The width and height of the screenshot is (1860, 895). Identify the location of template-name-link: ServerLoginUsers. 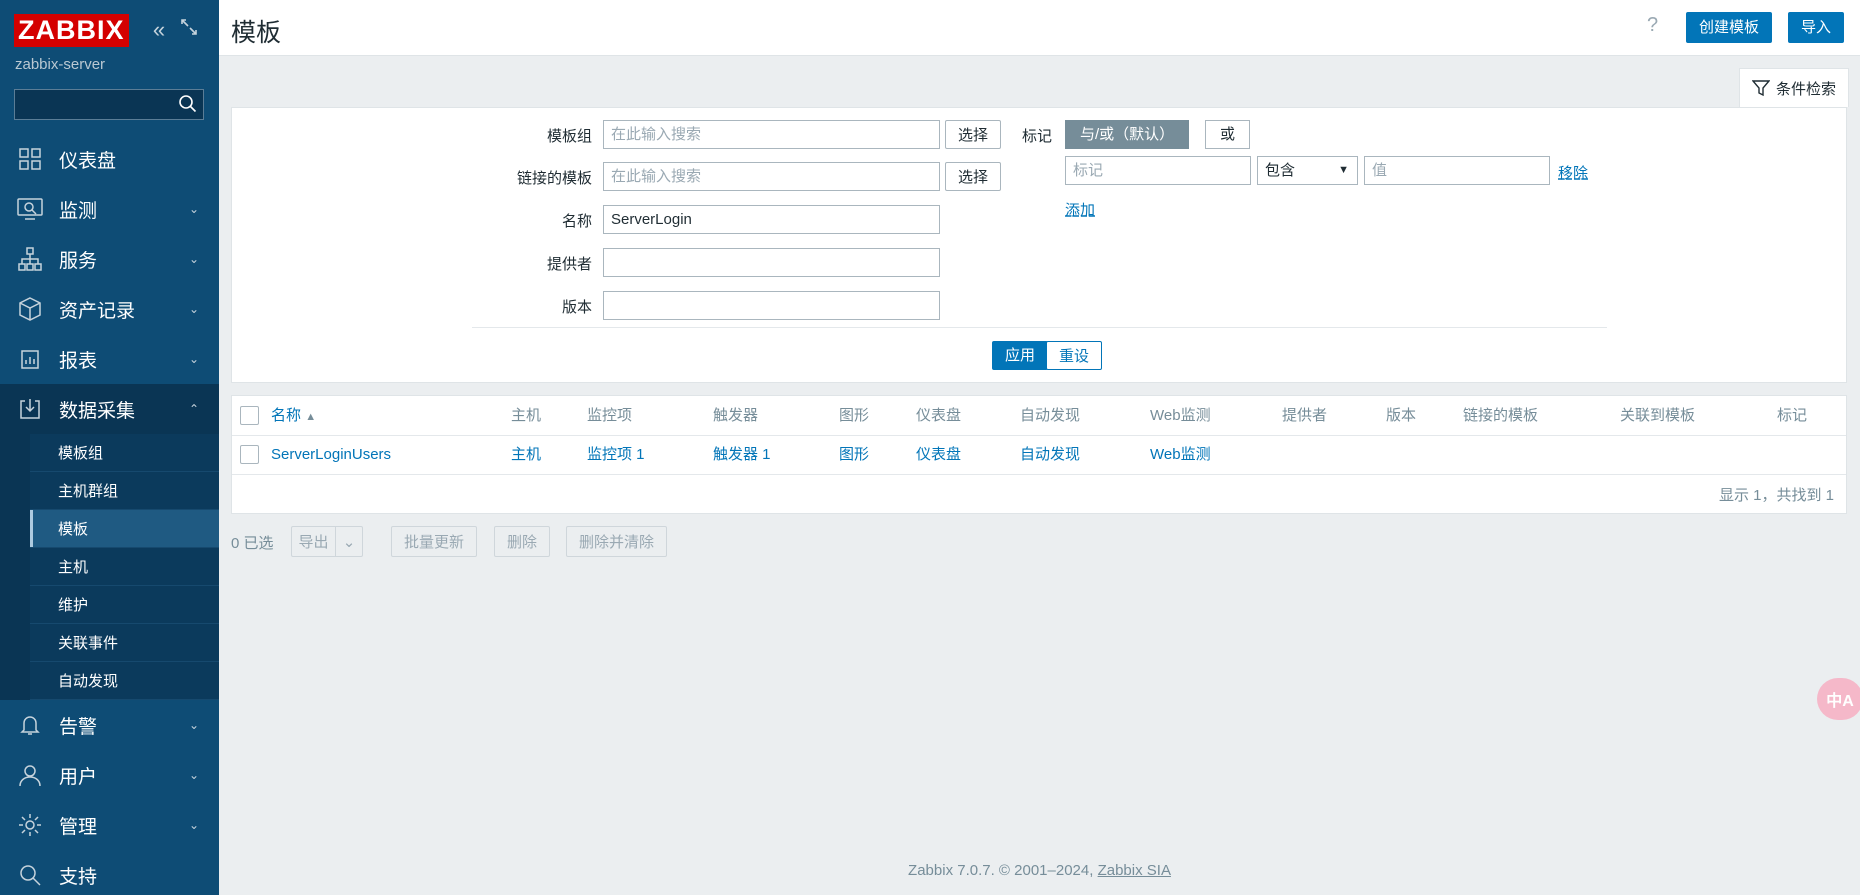
(331, 454).